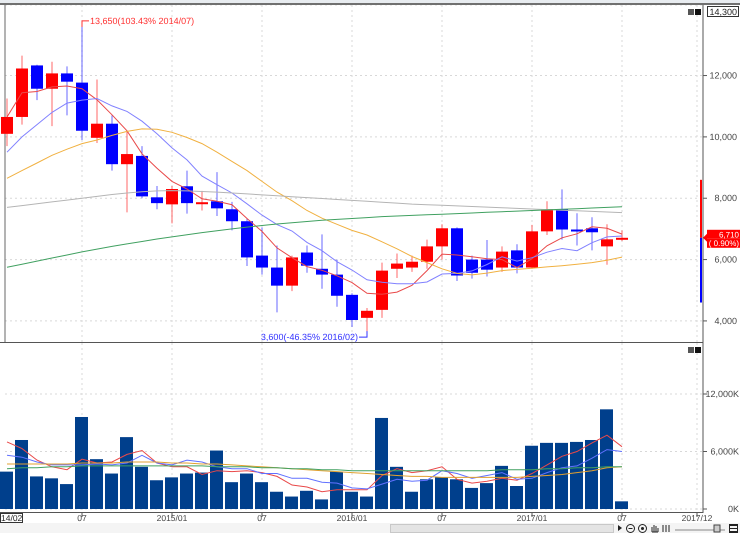 This screenshot has width=740, height=533. What do you see at coordinates (723, 11) in the screenshot?
I see `price-axis-label: 14,300` at bounding box center [723, 11].